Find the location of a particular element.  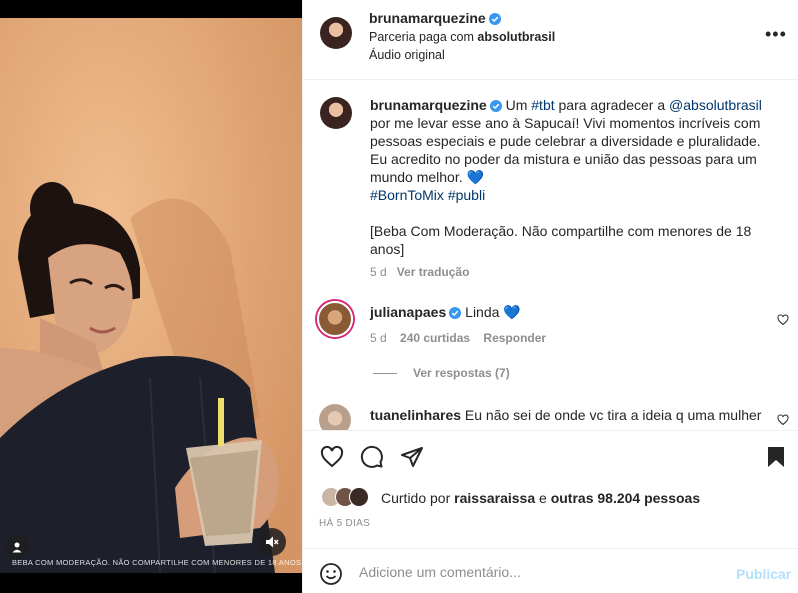

comment-composer: Publicar is located at coordinates (550, 570).